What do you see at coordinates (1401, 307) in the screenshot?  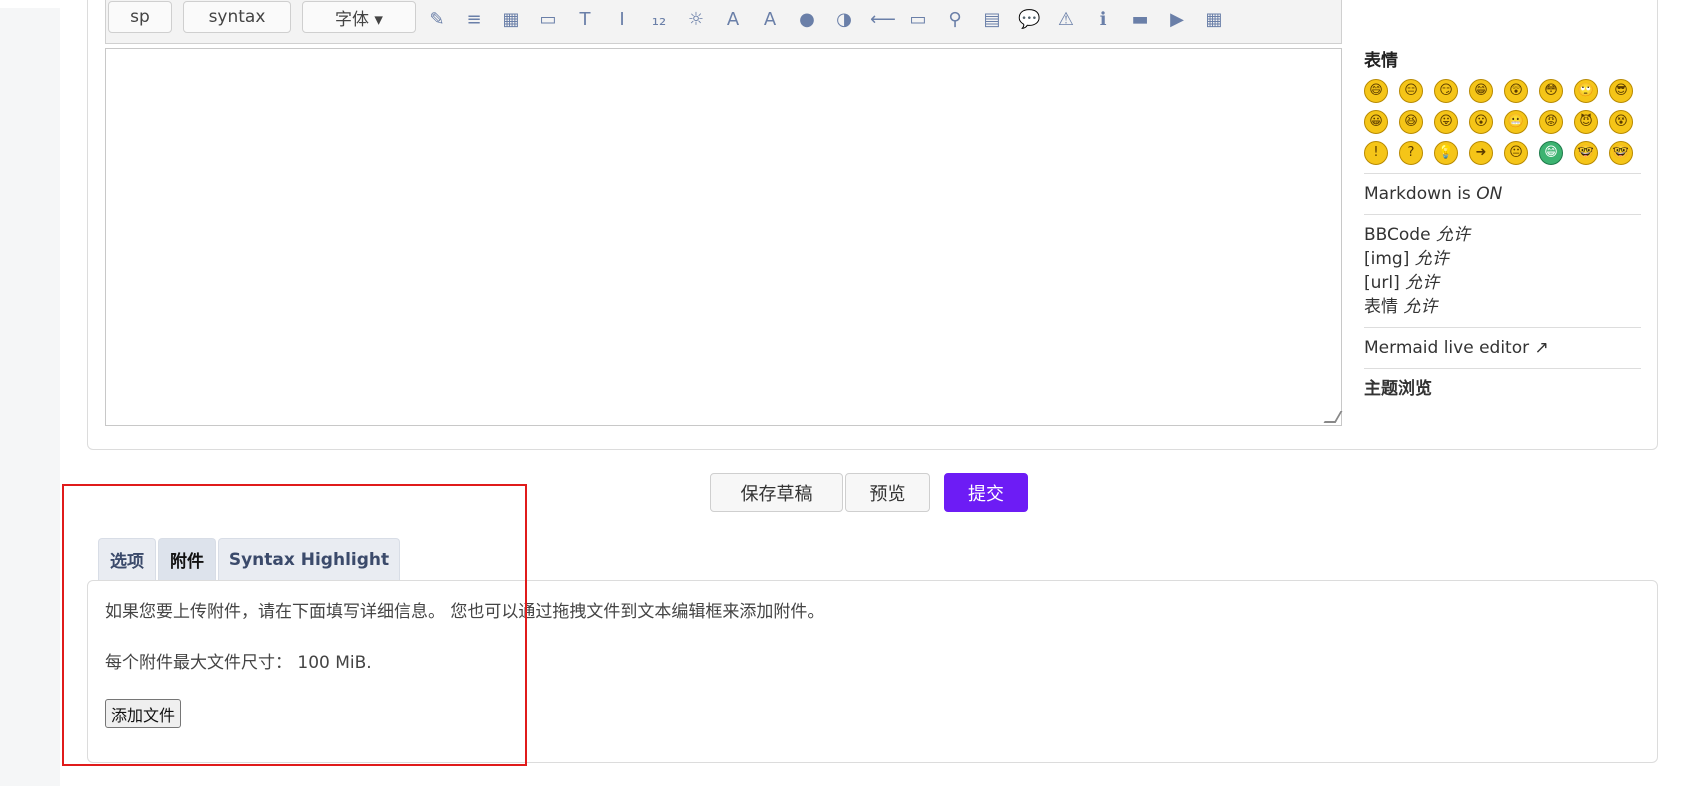 I see `emoji-status: 表情 允许` at bounding box center [1401, 307].